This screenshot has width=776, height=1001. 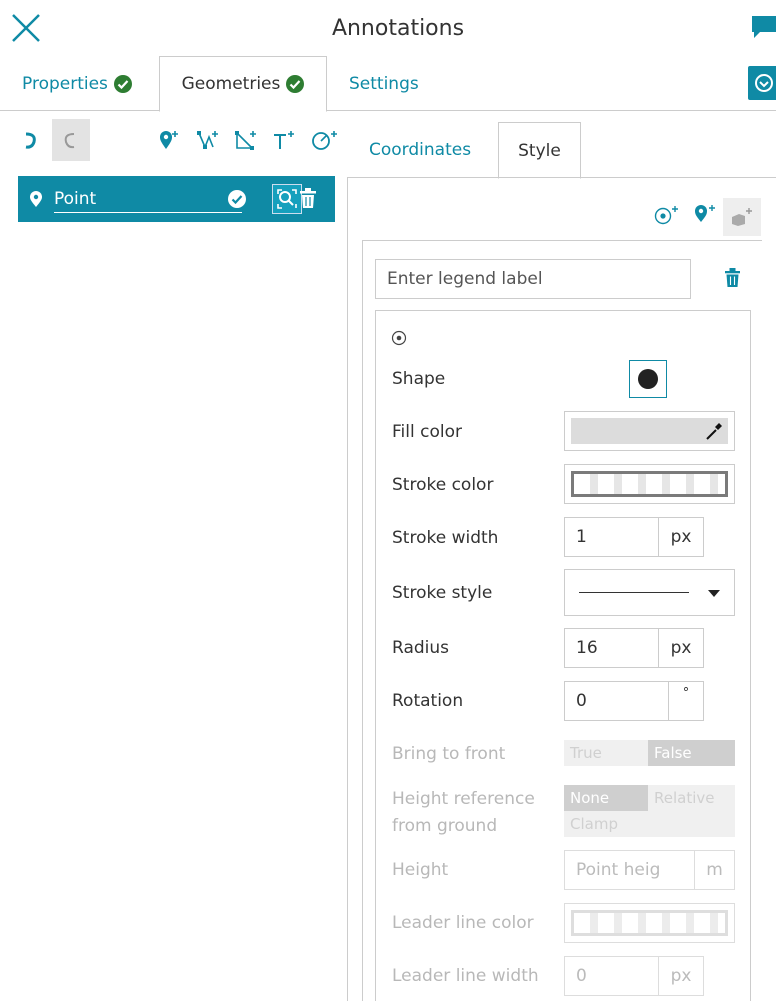 What do you see at coordinates (714, 431) in the screenshot?
I see `eyedropper-icon` at bounding box center [714, 431].